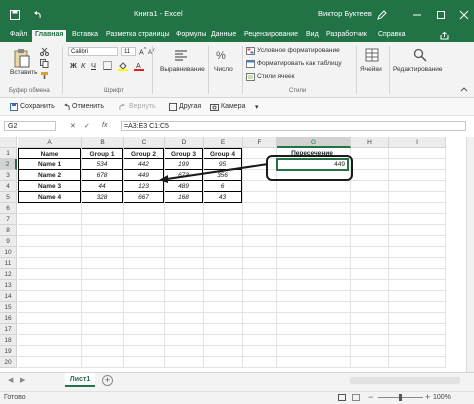  What do you see at coordinates (184, 153) in the screenshot?
I see `table-header-group3: Group 3` at bounding box center [184, 153].